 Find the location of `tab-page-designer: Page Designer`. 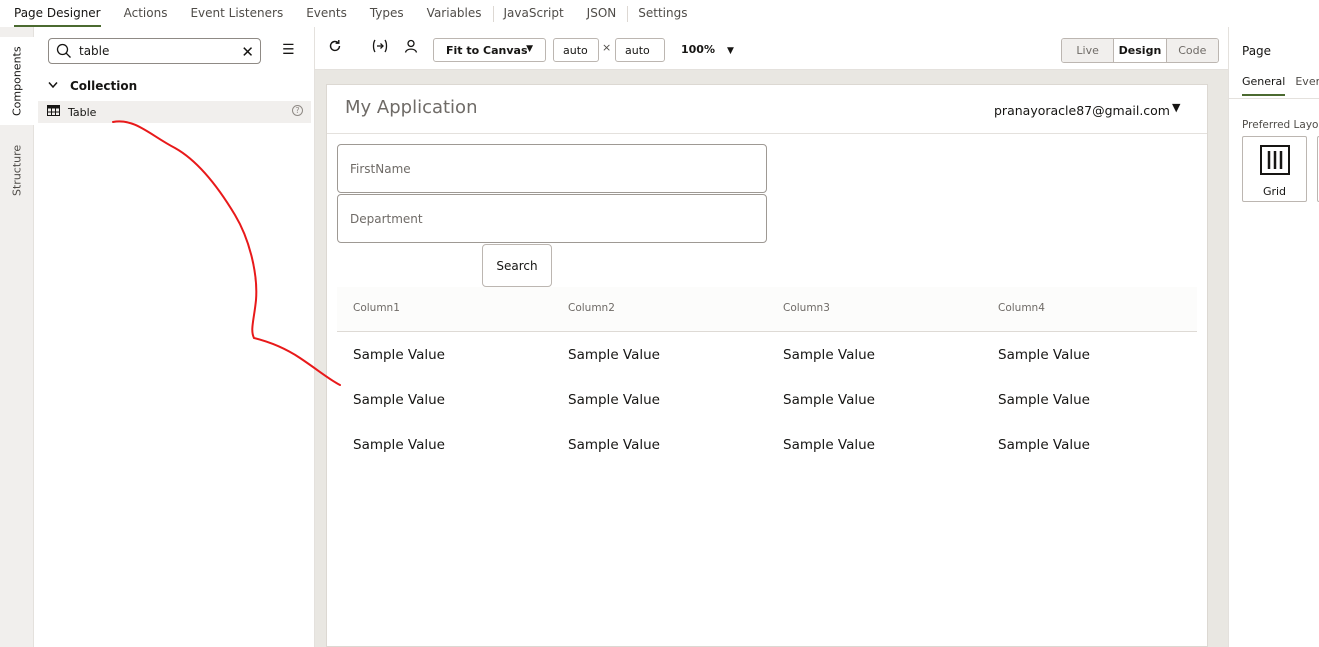

tab-page-designer: Page Designer is located at coordinates (57, 13).